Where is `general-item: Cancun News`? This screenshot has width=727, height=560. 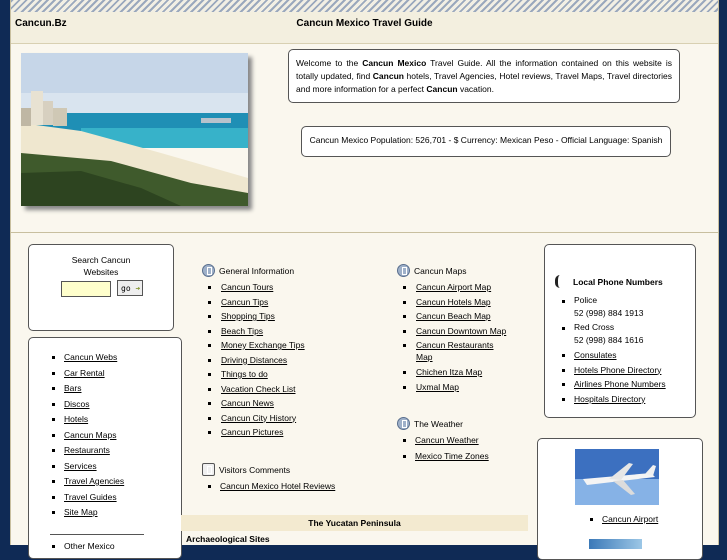 general-item: Cancun News is located at coordinates (254, 403).